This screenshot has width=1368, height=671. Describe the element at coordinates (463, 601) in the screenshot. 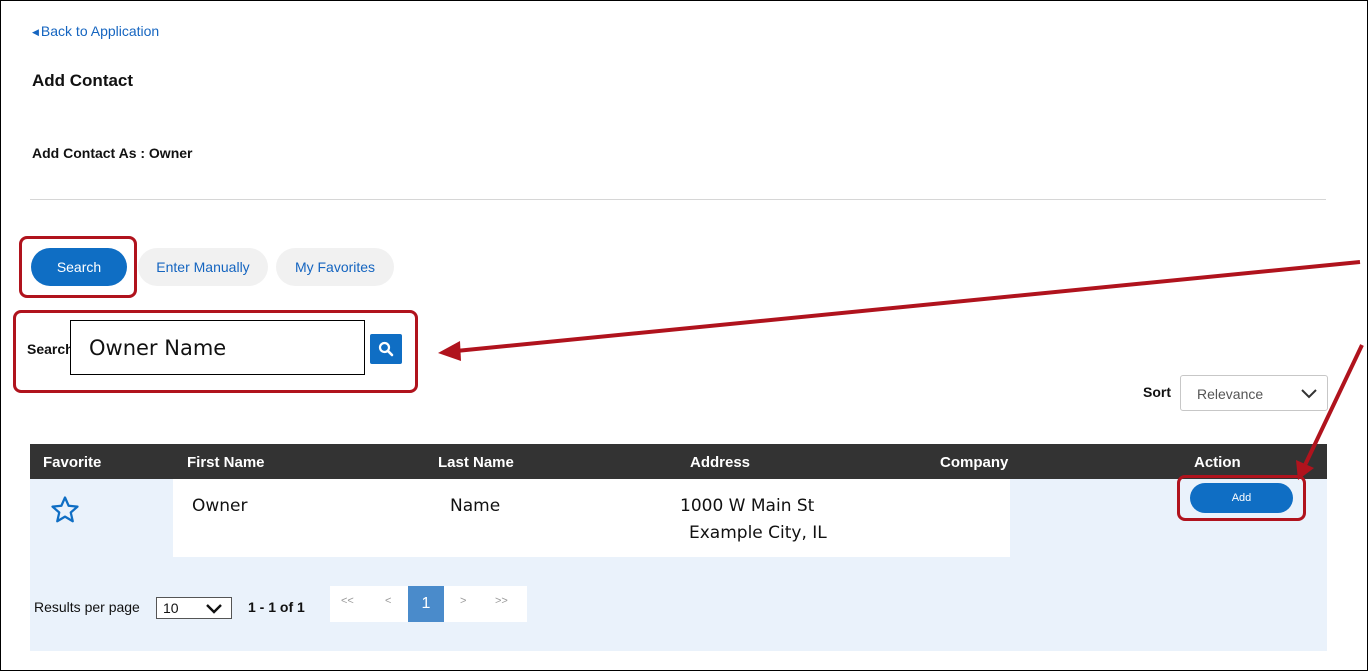

I see `page-next-button: >` at that location.